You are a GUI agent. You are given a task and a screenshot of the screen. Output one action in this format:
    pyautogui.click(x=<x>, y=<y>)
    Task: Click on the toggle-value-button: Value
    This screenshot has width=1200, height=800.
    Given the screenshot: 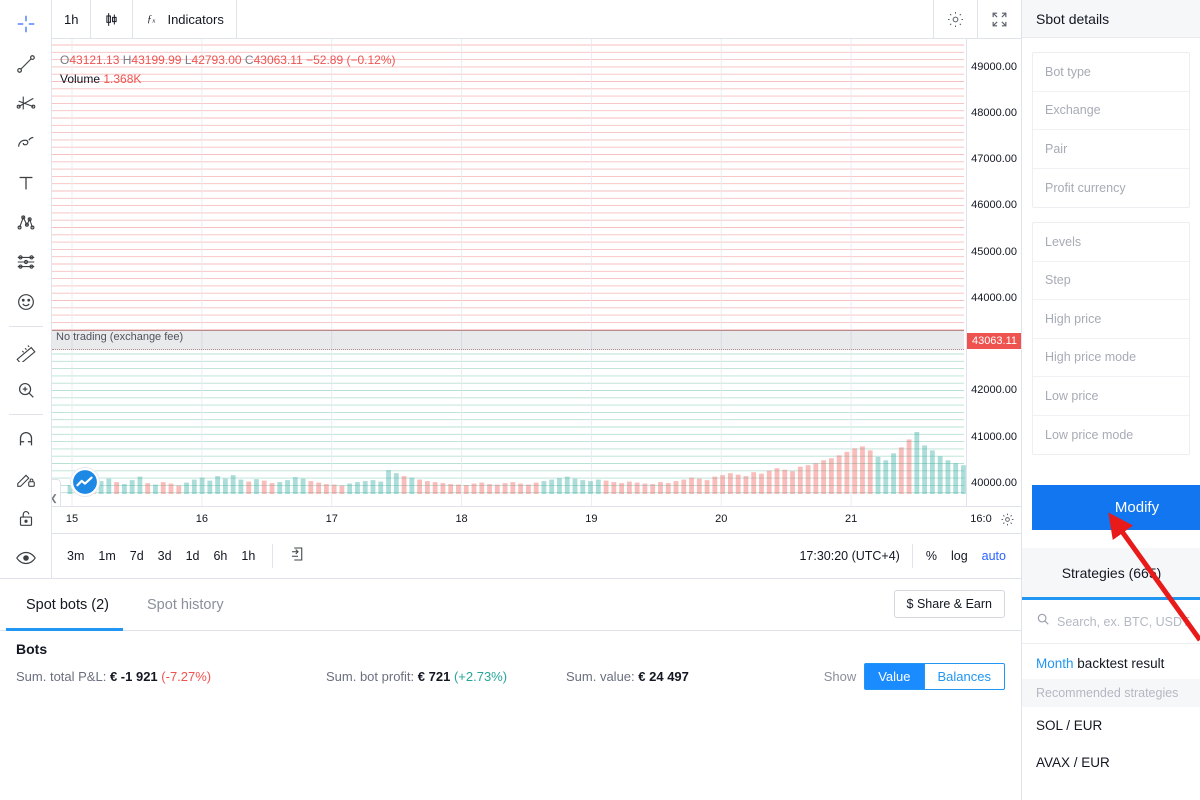 What is the action you would take?
    pyautogui.click(x=894, y=676)
    